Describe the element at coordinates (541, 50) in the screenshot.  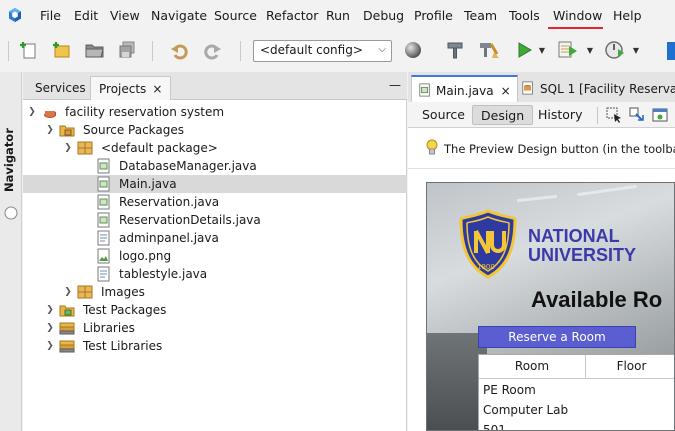
I see `run-dropdown-arrow-icon: ▼` at that location.